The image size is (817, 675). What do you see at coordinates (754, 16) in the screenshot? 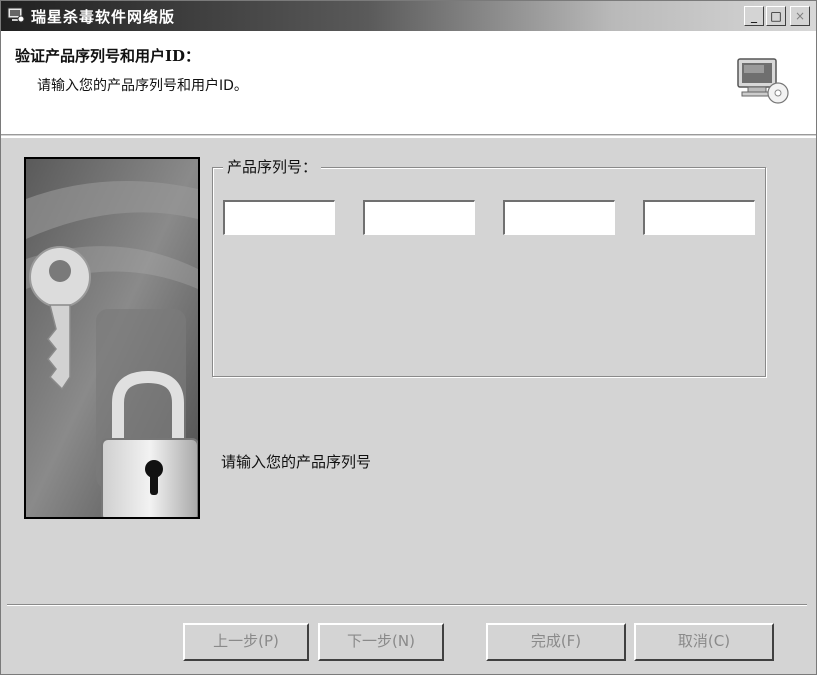
I see `minimize-button: _` at bounding box center [754, 16].